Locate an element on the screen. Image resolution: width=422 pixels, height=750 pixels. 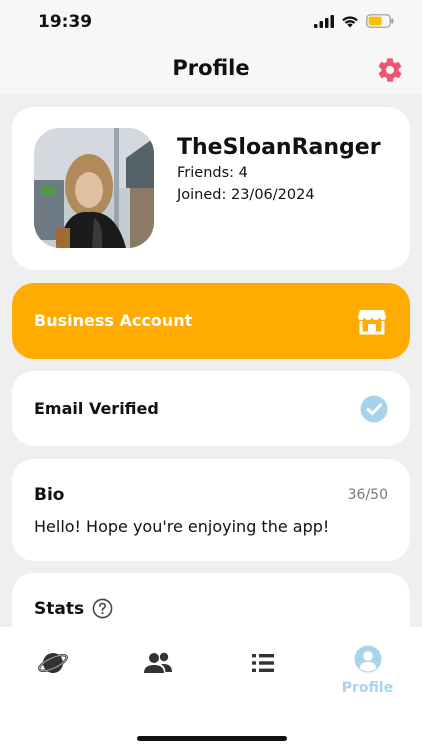
business-account-button: Business Account is located at coordinates (211, 321).